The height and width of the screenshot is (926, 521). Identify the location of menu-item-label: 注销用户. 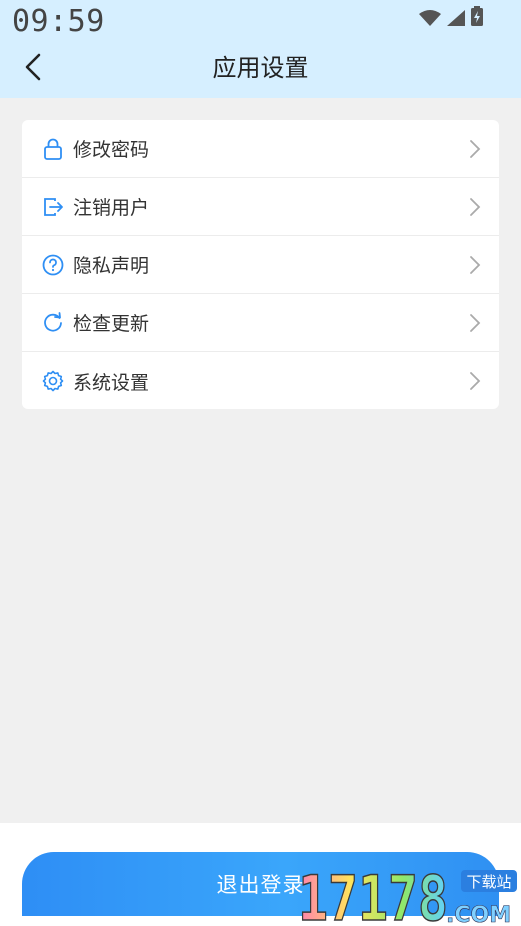
(111, 208).